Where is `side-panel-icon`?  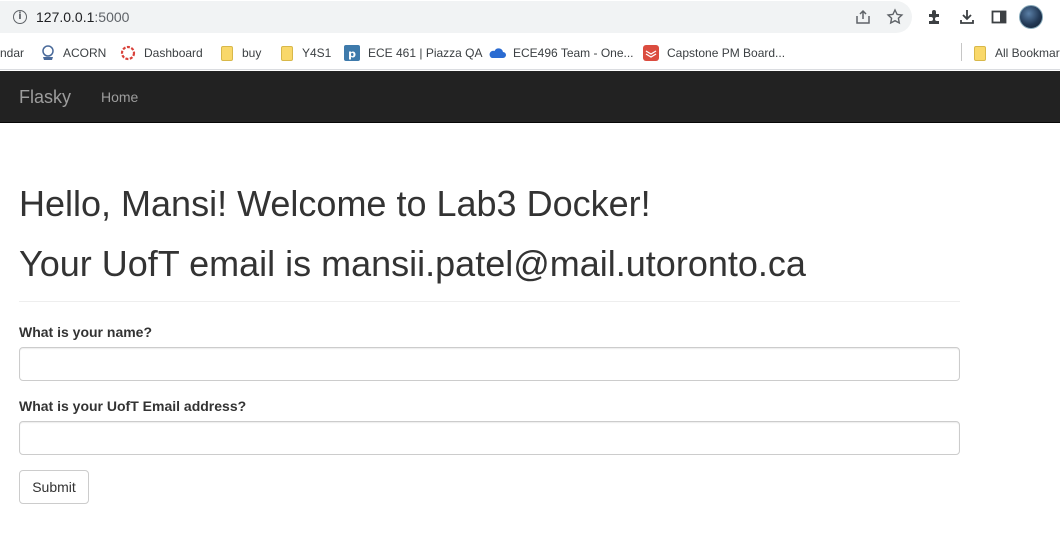 side-panel-icon is located at coordinates (999, 17).